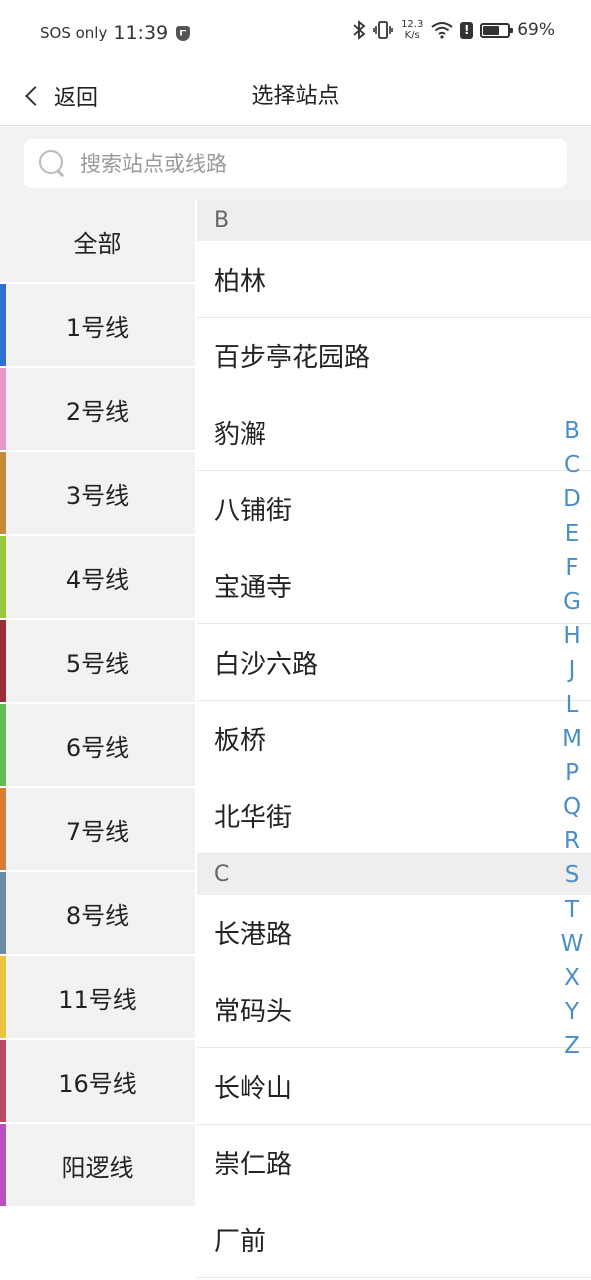  I want to click on line-item: 2号线, so click(97, 409).